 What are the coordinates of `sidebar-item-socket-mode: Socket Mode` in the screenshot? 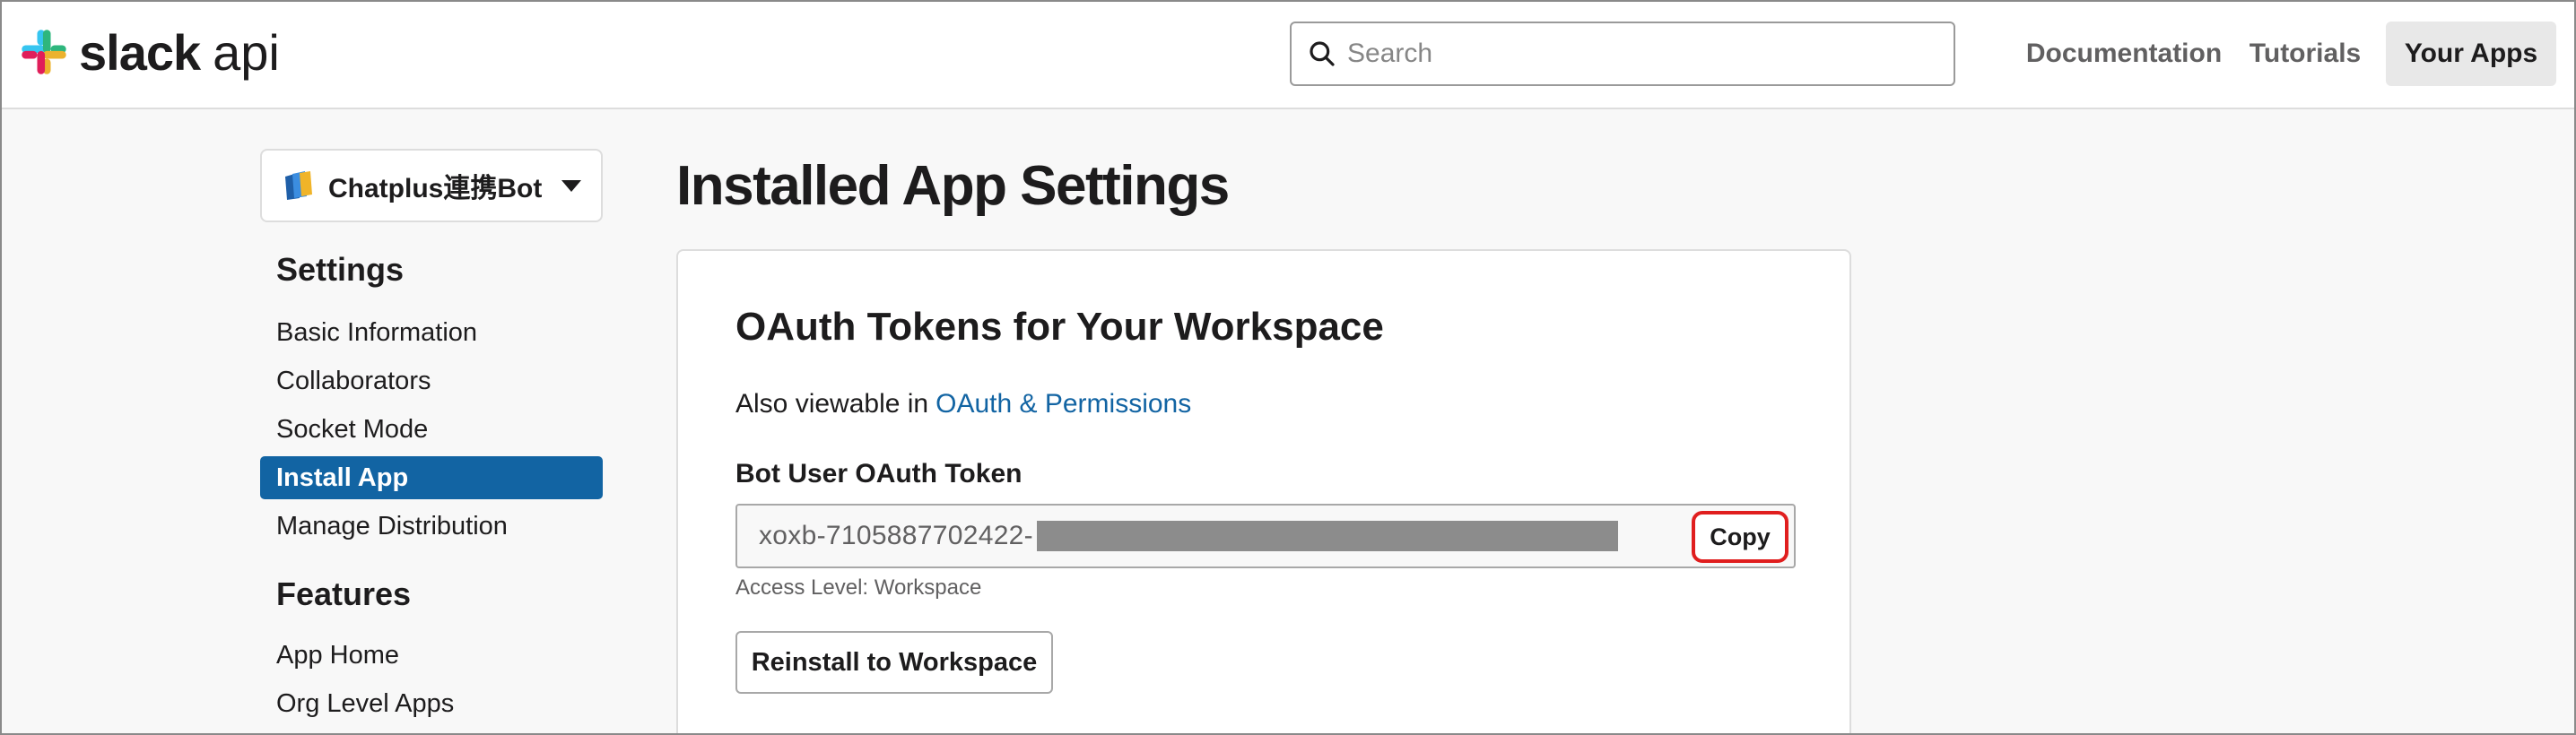 It's located at (431, 429).